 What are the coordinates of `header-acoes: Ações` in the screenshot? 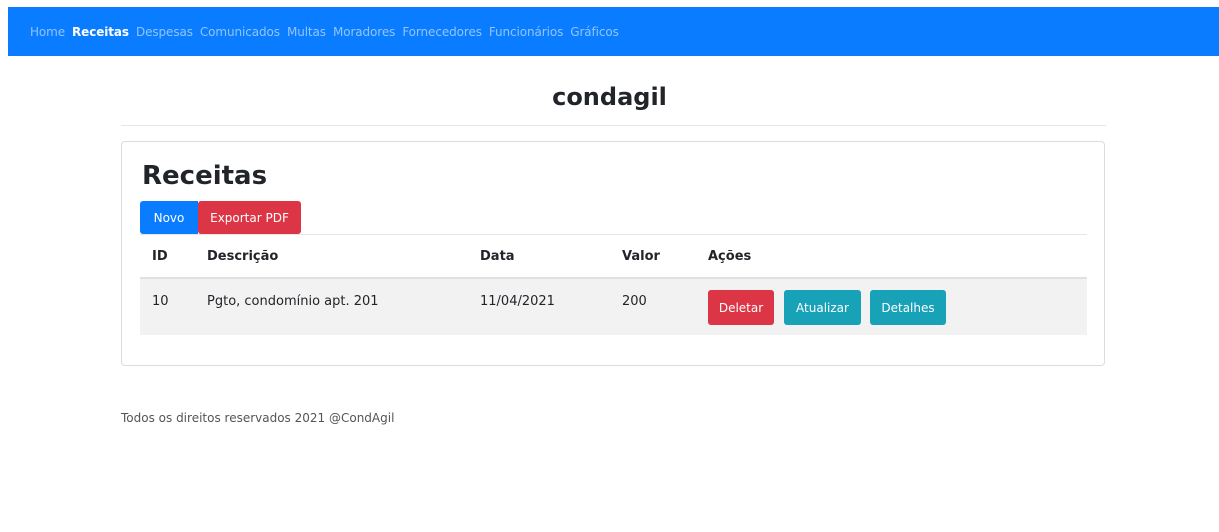 It's located at (730, 256).